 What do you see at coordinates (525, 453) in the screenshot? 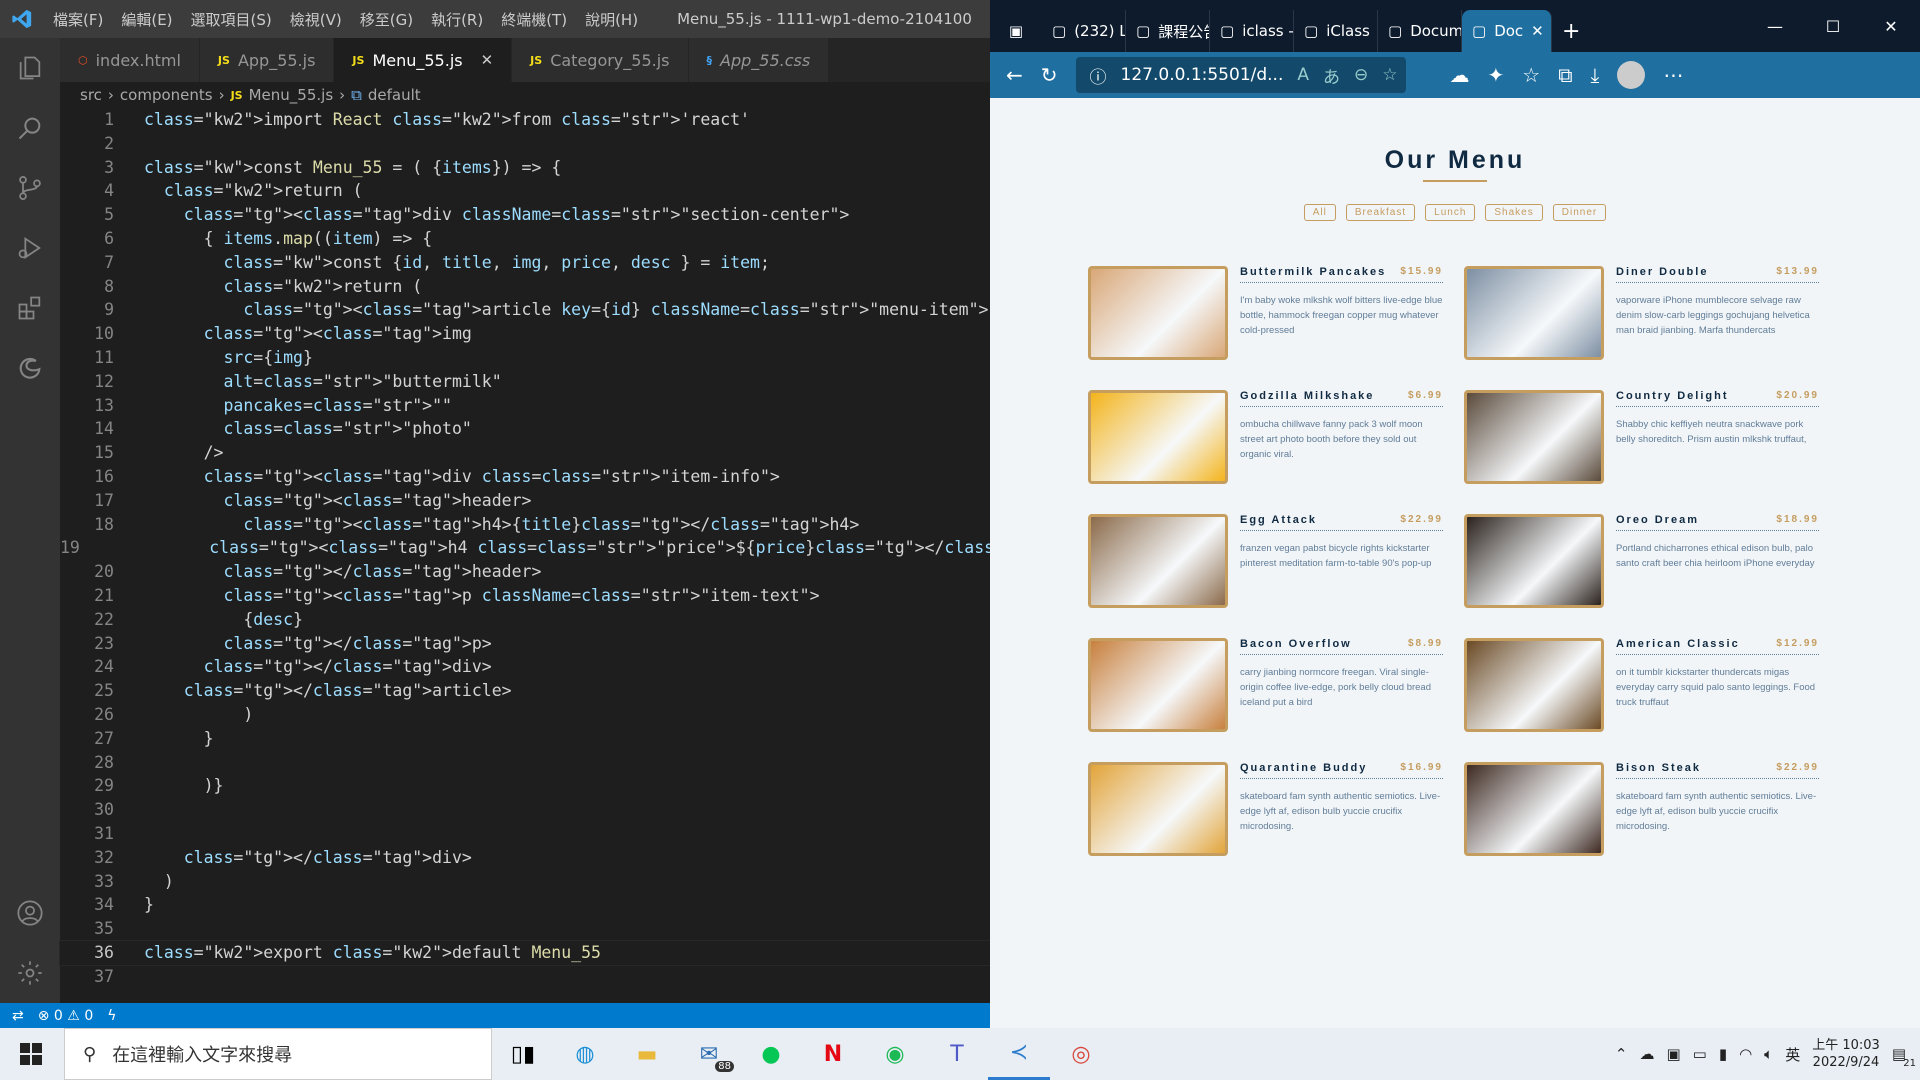
I see `code-line: 15 />` at bounding box center [525, 453].